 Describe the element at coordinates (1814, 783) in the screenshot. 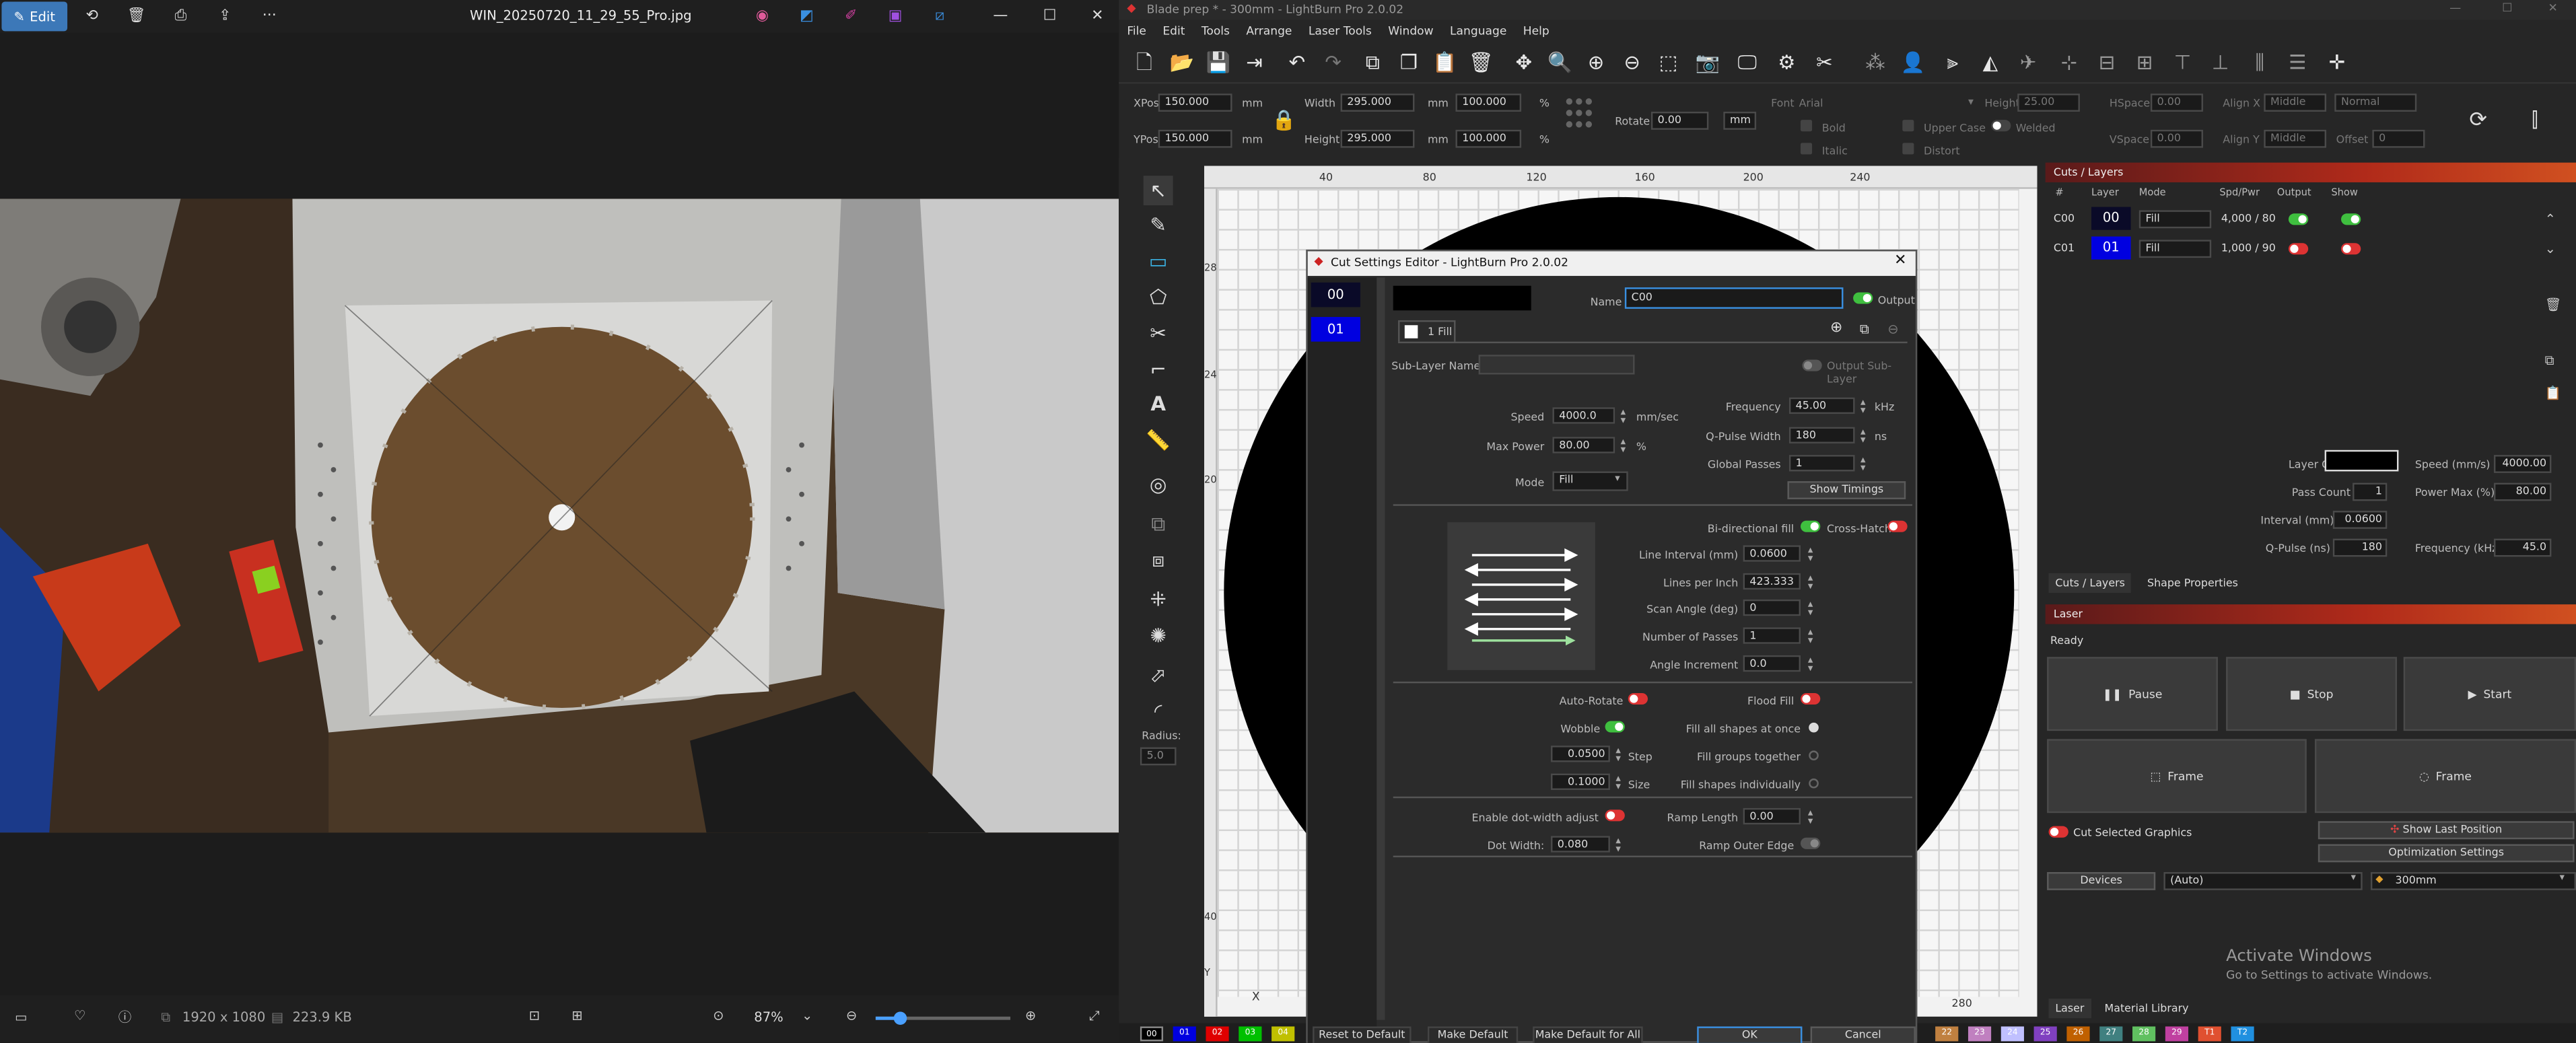

I see `fill-individually-radio` at that location.